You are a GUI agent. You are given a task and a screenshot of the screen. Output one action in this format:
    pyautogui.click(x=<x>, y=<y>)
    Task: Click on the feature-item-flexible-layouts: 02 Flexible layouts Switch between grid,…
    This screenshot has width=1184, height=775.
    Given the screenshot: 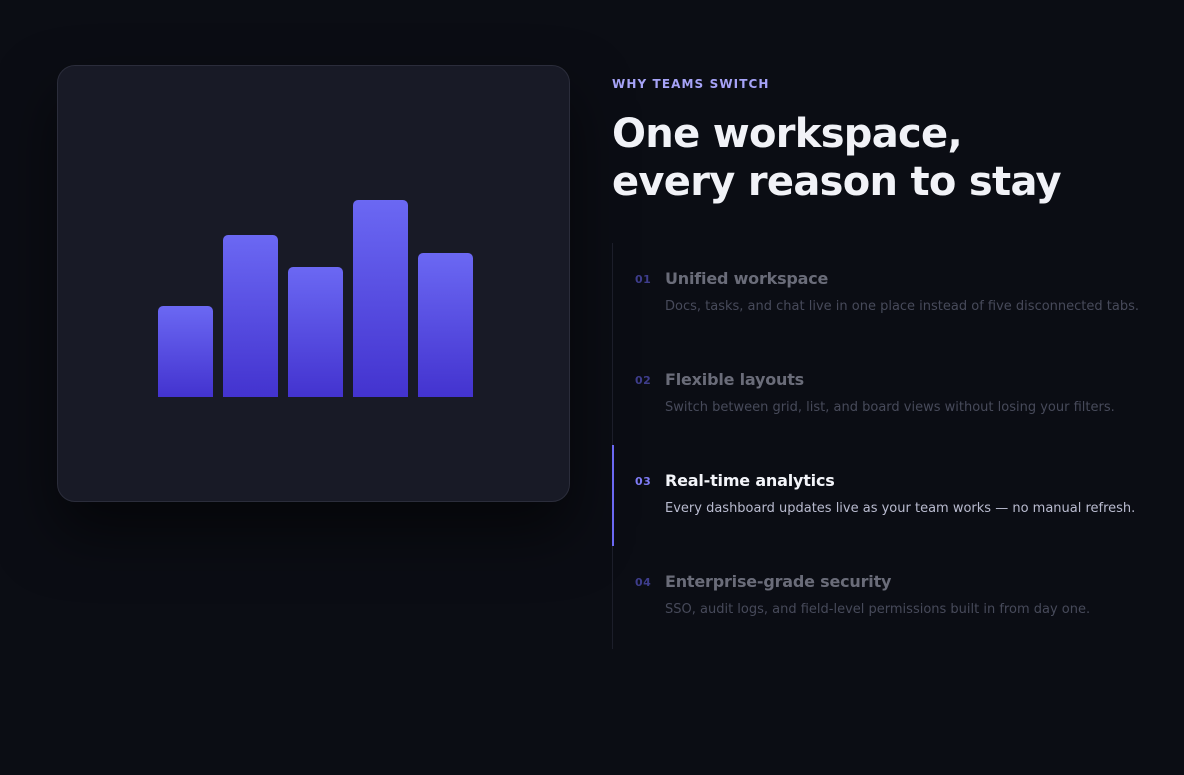 What is the action you would take?
    pyautogui.click(x=893, y=394)
    